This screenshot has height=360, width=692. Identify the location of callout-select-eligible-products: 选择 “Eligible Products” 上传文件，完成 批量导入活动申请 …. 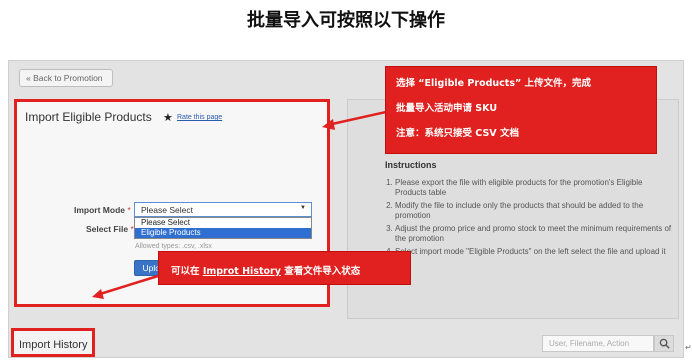
(521, 110).